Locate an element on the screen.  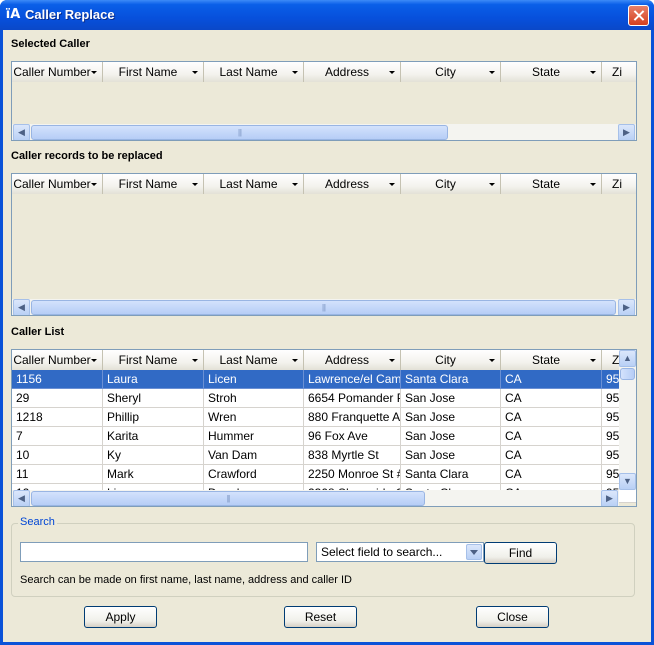
table-cell: Licen is located at coordinates (254, 379).